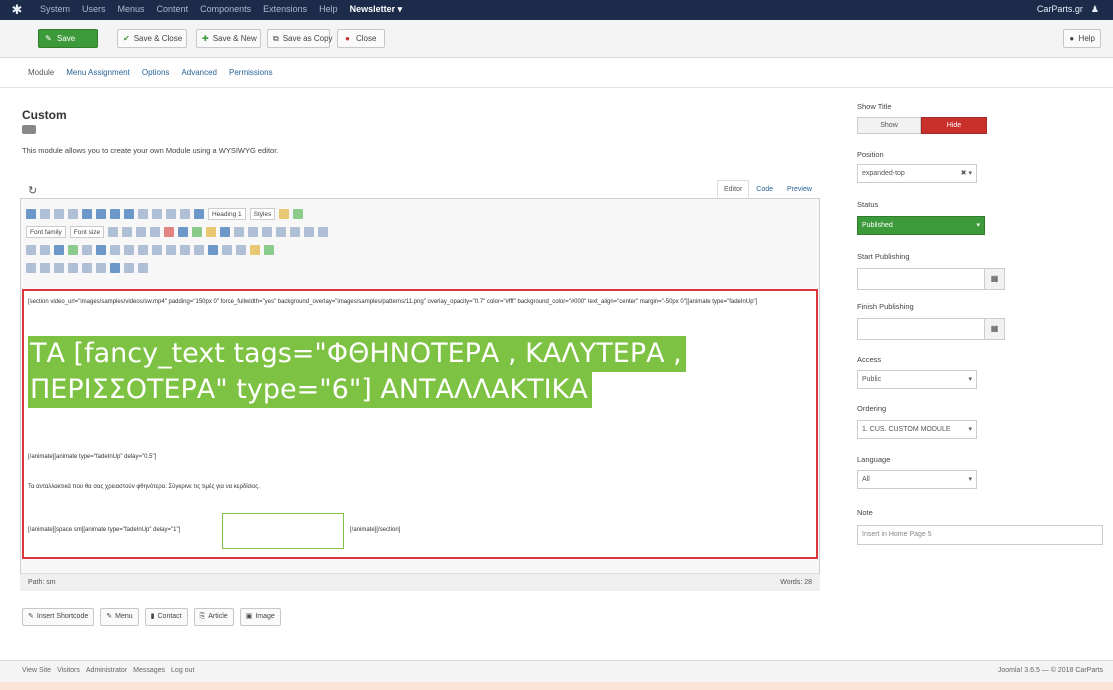  I want to click on styles-icon, so click(199, 214).